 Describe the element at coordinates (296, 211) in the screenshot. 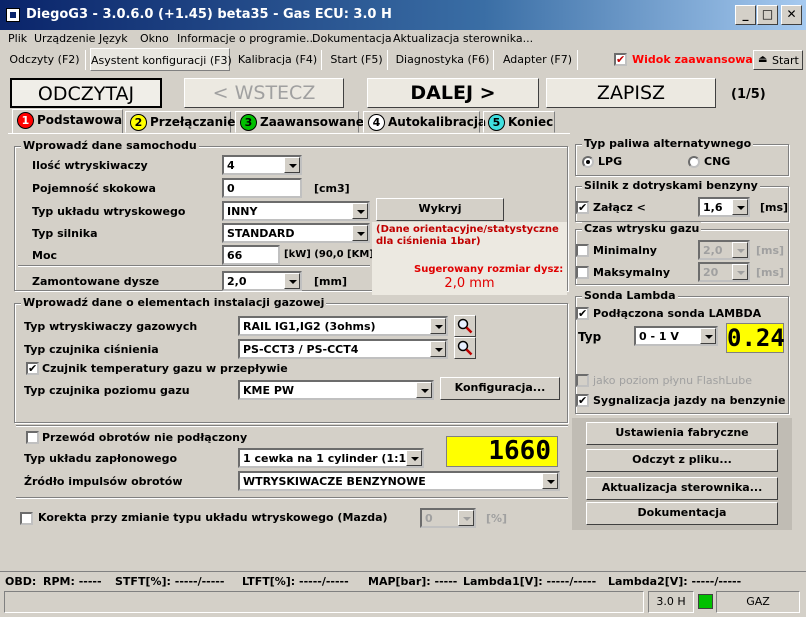

I see `injection-type-select: INNY` at that location.